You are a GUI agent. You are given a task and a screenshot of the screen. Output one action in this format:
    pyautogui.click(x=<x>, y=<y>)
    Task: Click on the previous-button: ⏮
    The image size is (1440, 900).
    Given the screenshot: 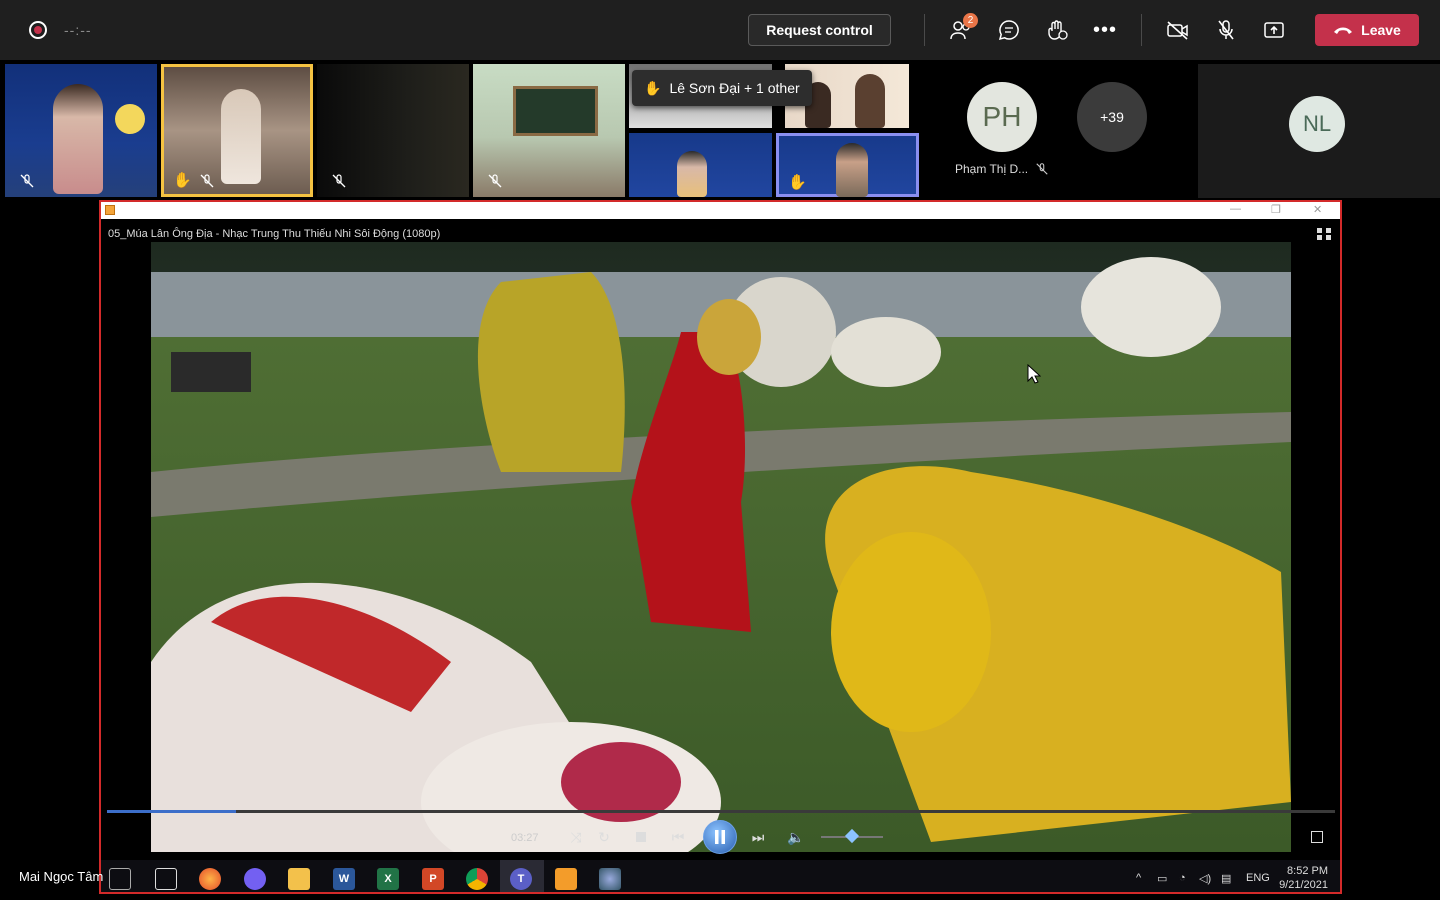 What is the action you would take?
    pyautogui.click(x=678, y=837)
    